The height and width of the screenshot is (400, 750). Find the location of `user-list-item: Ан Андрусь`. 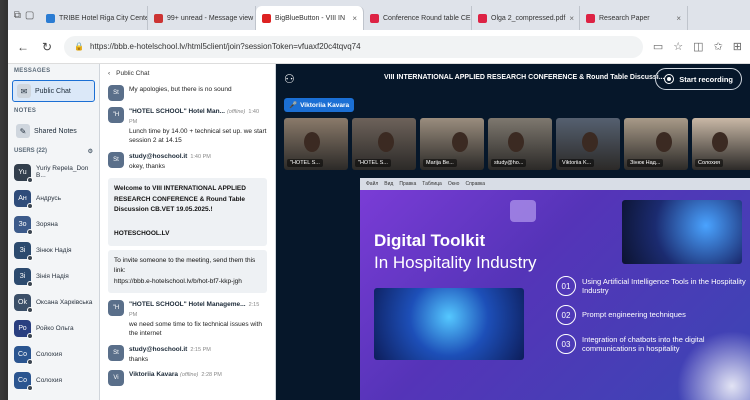

user-list-item: Ан Андрусь is located at coordinates (53, 198).